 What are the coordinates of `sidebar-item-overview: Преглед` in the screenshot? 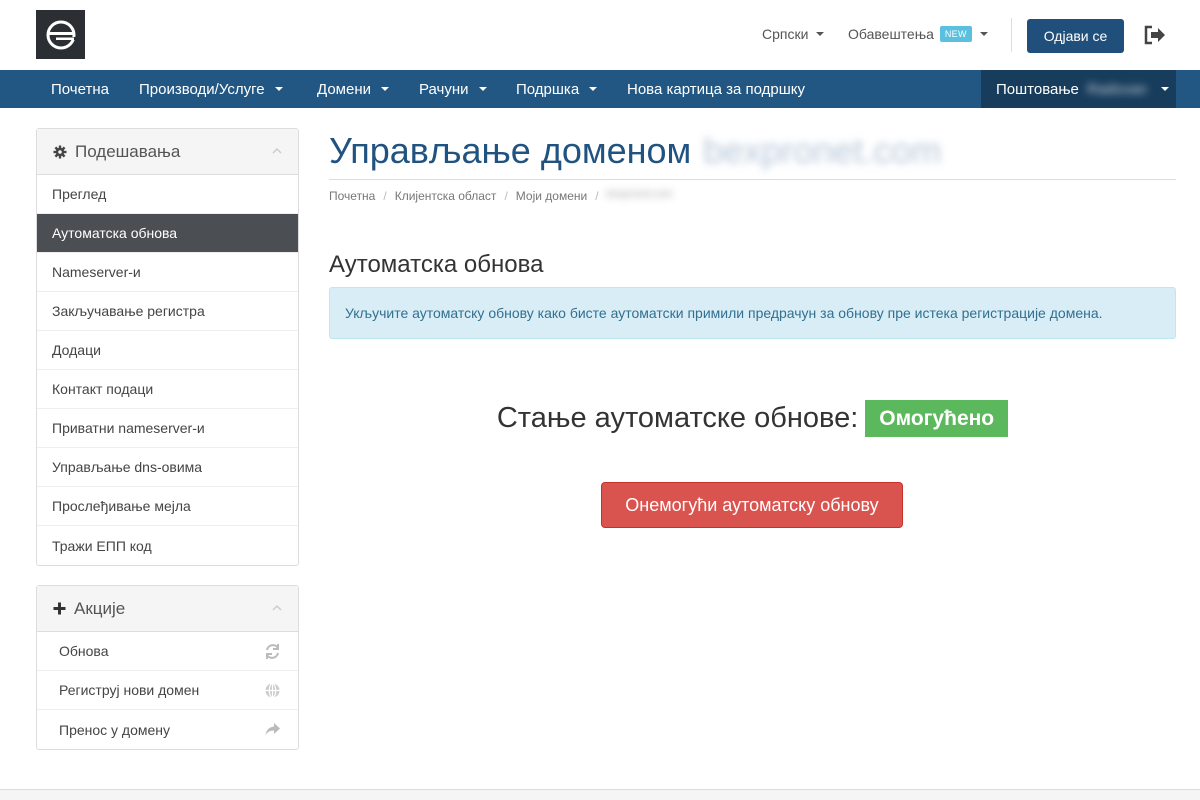 It's located at (167, 194).